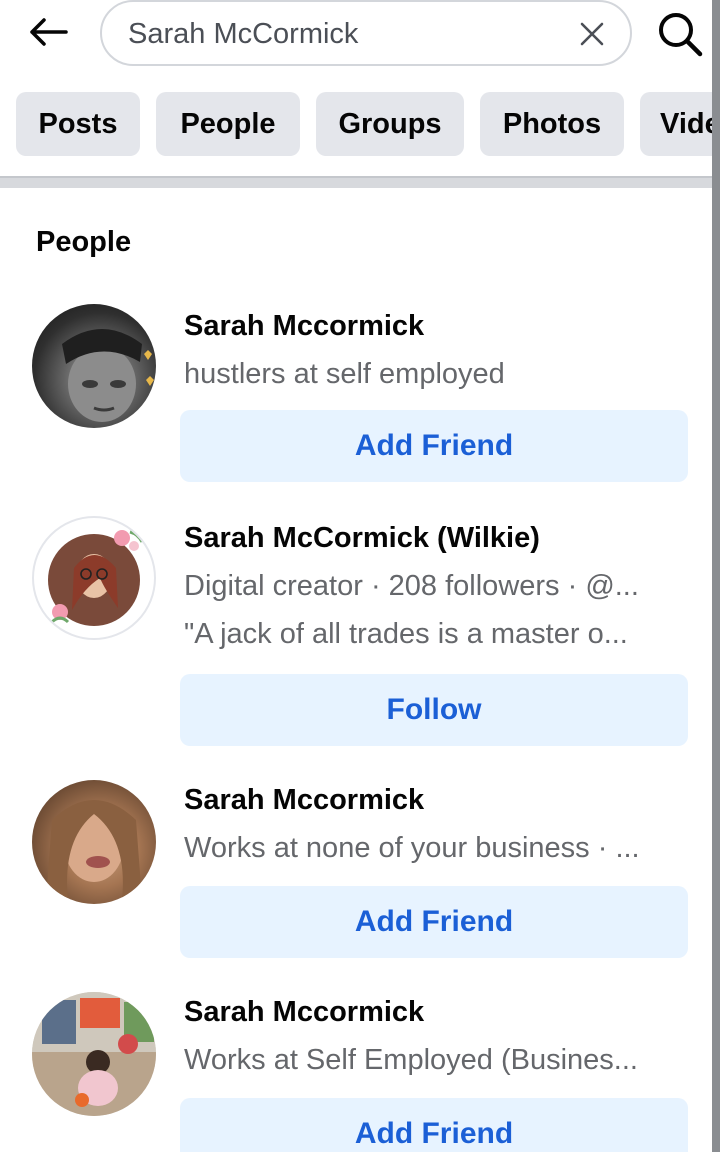 This screenshot has height=1152, width=720. What do you see at coordinates (356, 182) in the screenshot?
I see `section-divider` at bounding box center [356, 182].